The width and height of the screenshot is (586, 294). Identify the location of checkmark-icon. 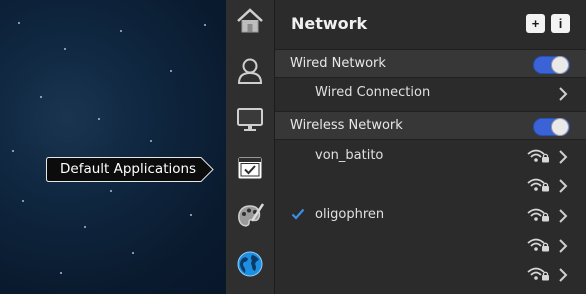
(298, 214).